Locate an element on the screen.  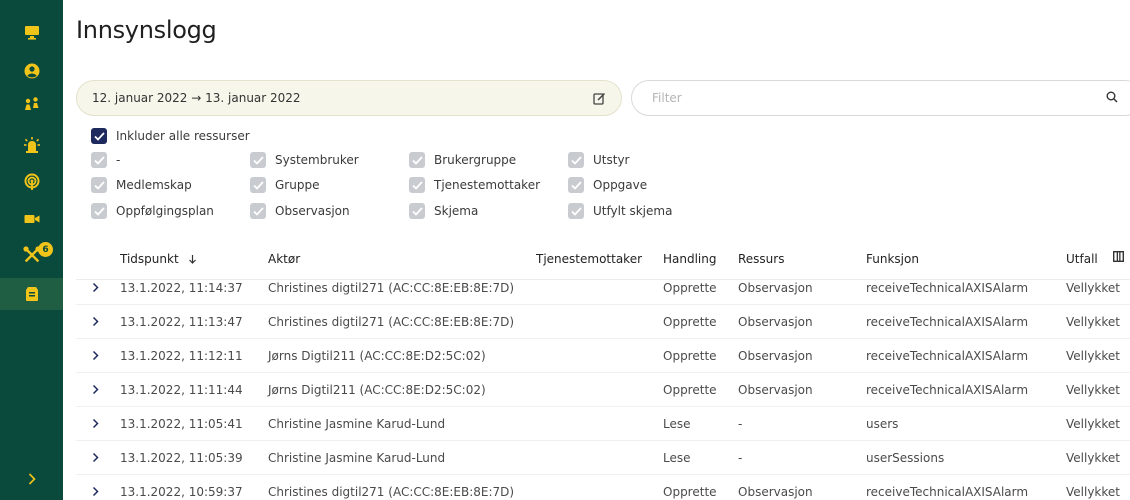
sidebar: 6 is located at coordinates (31, 250).